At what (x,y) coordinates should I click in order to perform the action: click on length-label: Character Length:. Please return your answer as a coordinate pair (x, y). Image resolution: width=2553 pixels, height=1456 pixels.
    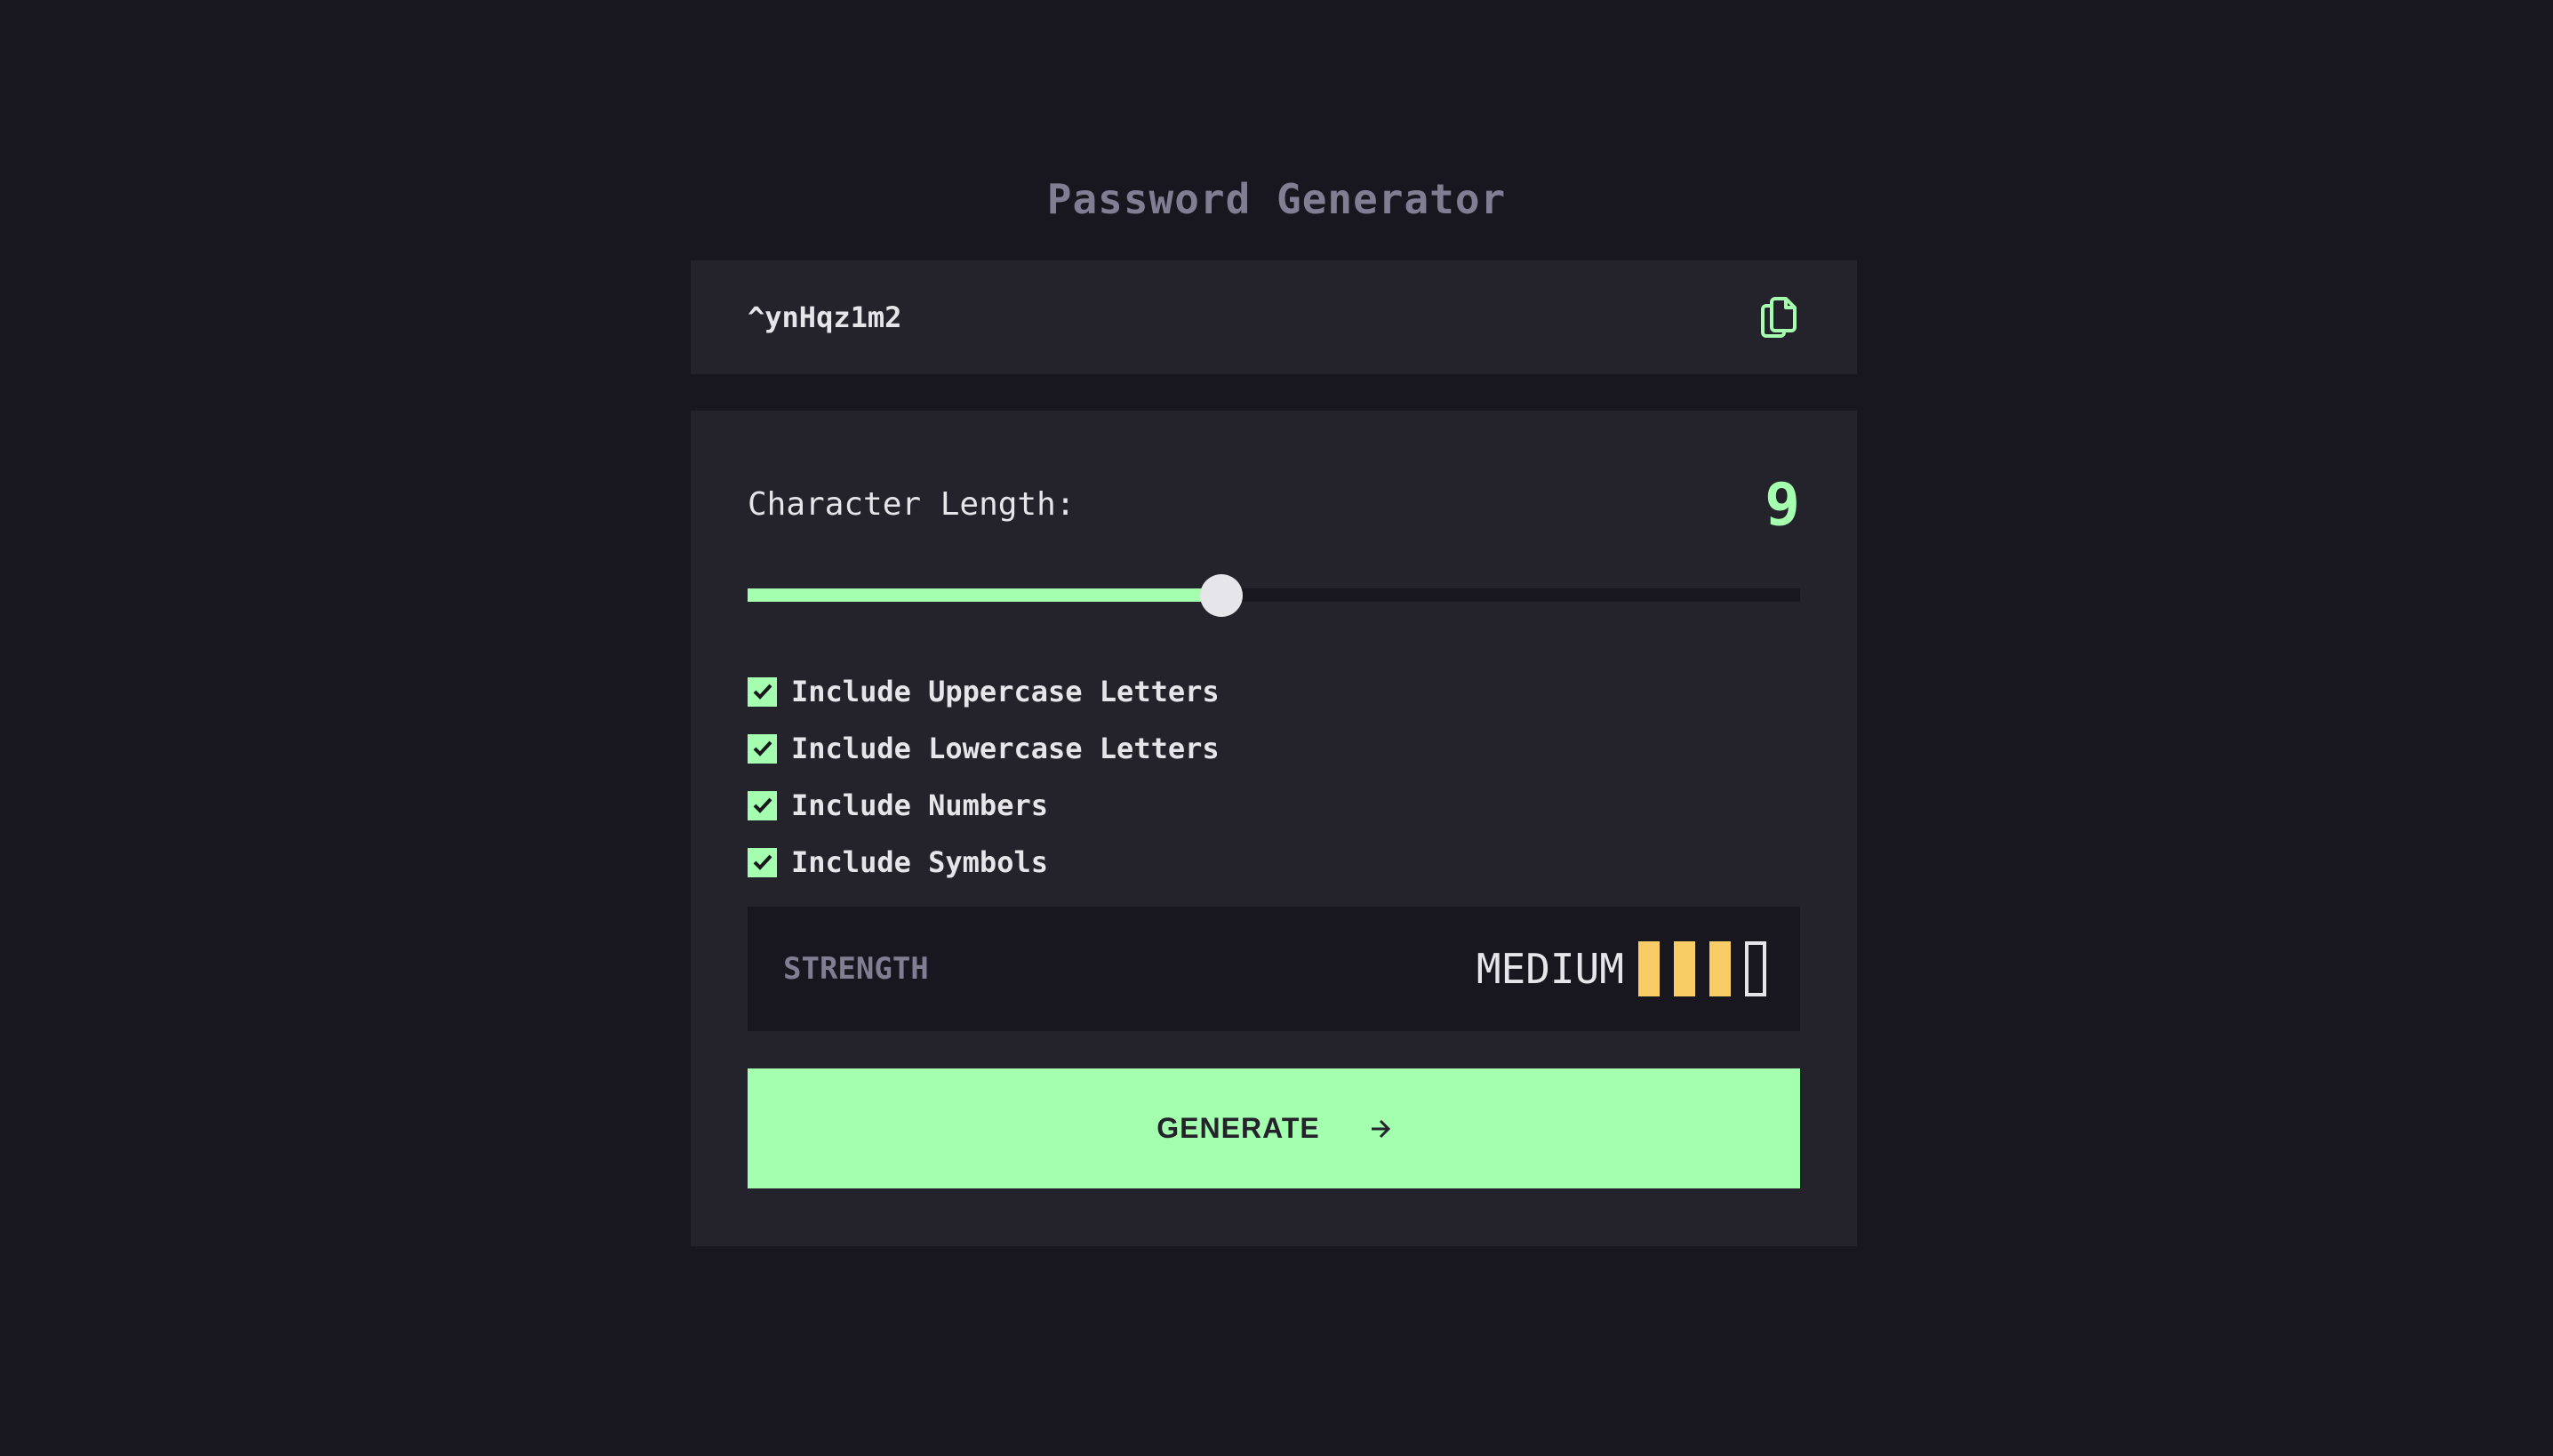
    Looking at the image, I should click on (912, 504).